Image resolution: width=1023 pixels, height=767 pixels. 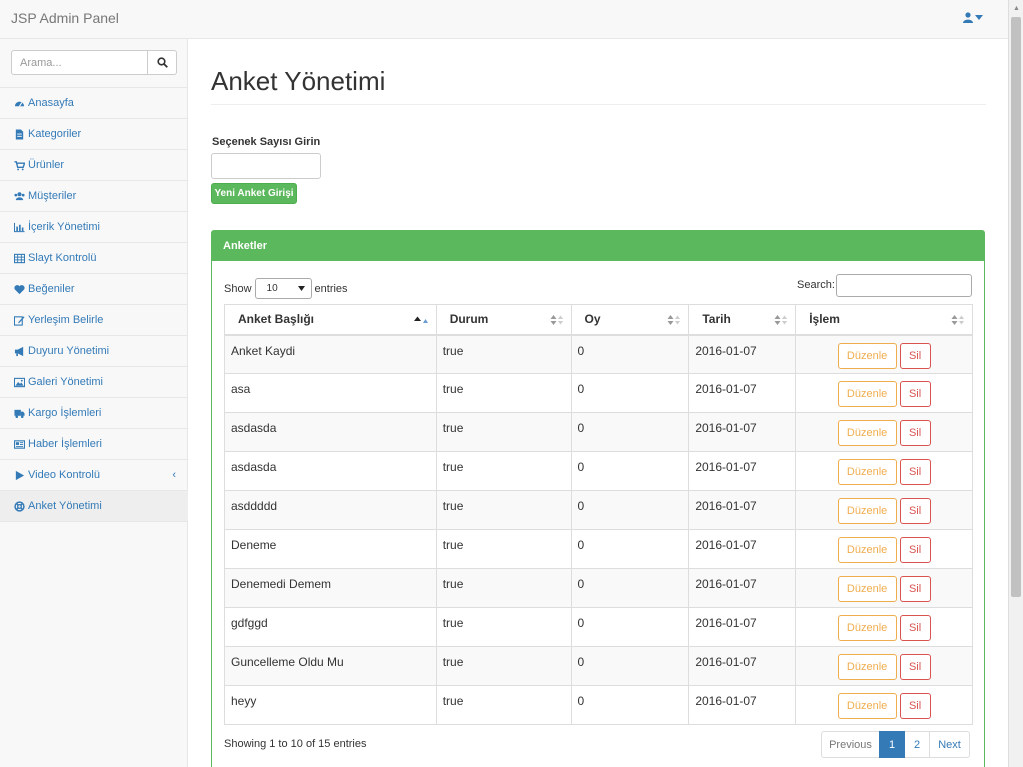 I want to click on sidebar-item-label: İçerik Yönetimi, so click(x=64, y=227).